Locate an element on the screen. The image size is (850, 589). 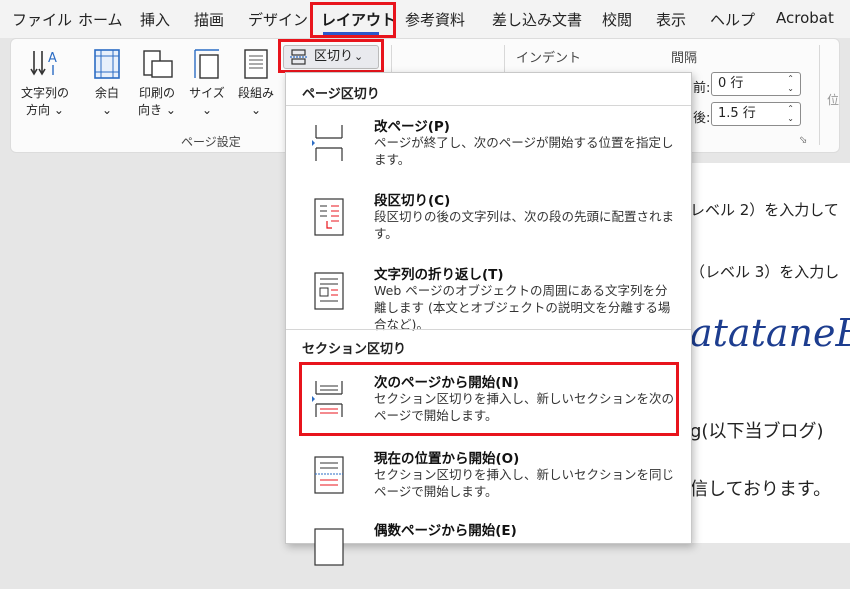
highlight-next-page-item is located at coordinates (489, 399).